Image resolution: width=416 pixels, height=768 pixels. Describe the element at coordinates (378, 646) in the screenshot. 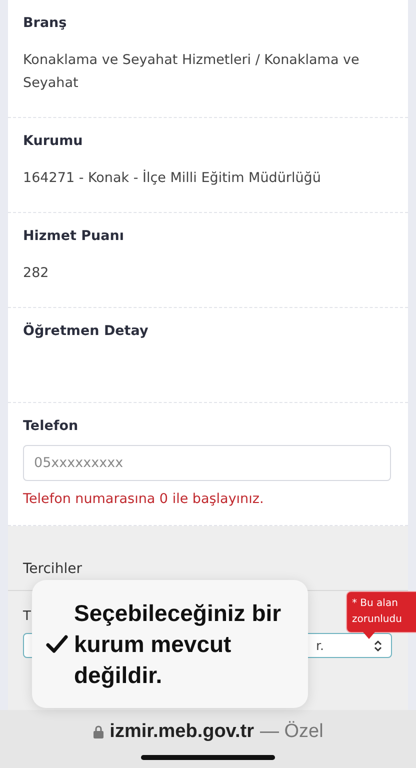

I see `chevron-icon` at that location.